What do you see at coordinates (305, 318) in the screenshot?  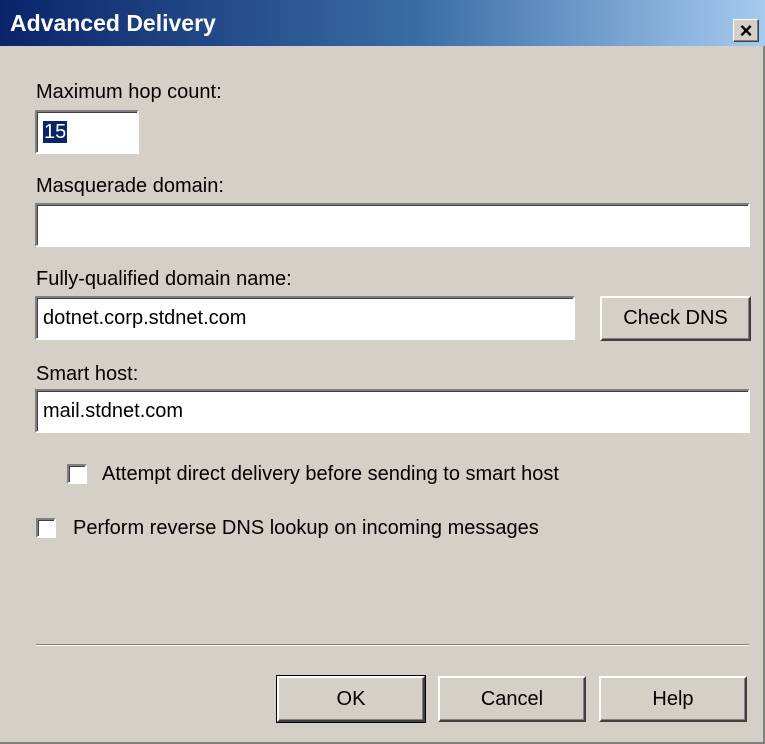 I see `fqdn-input: dotnet.corp.stdnet.com` at bounding box center [305, 318].